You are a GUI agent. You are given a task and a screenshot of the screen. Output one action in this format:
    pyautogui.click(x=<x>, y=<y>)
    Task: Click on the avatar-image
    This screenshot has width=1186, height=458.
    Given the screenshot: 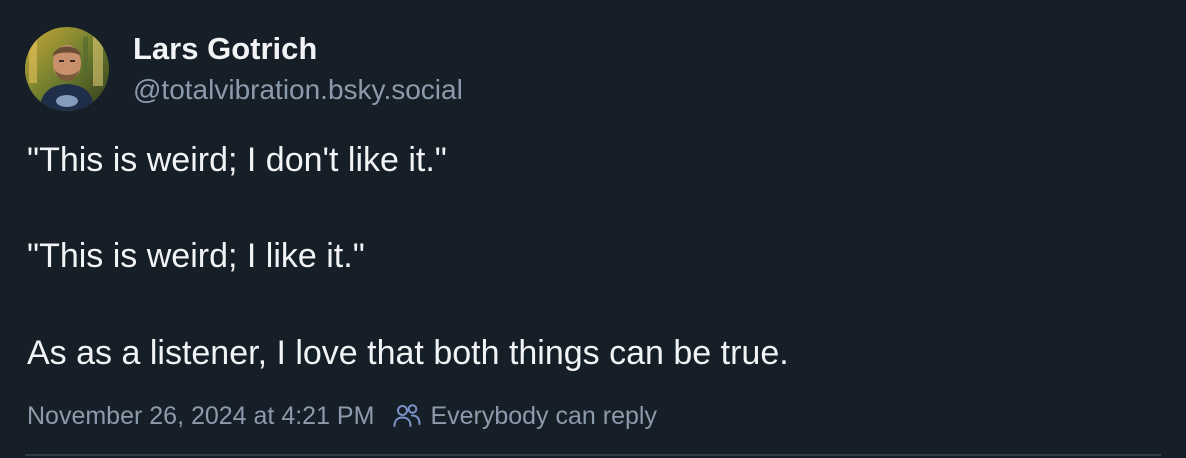 What is the action you would take?
    pyautogui.click(x=67, y=69)
    